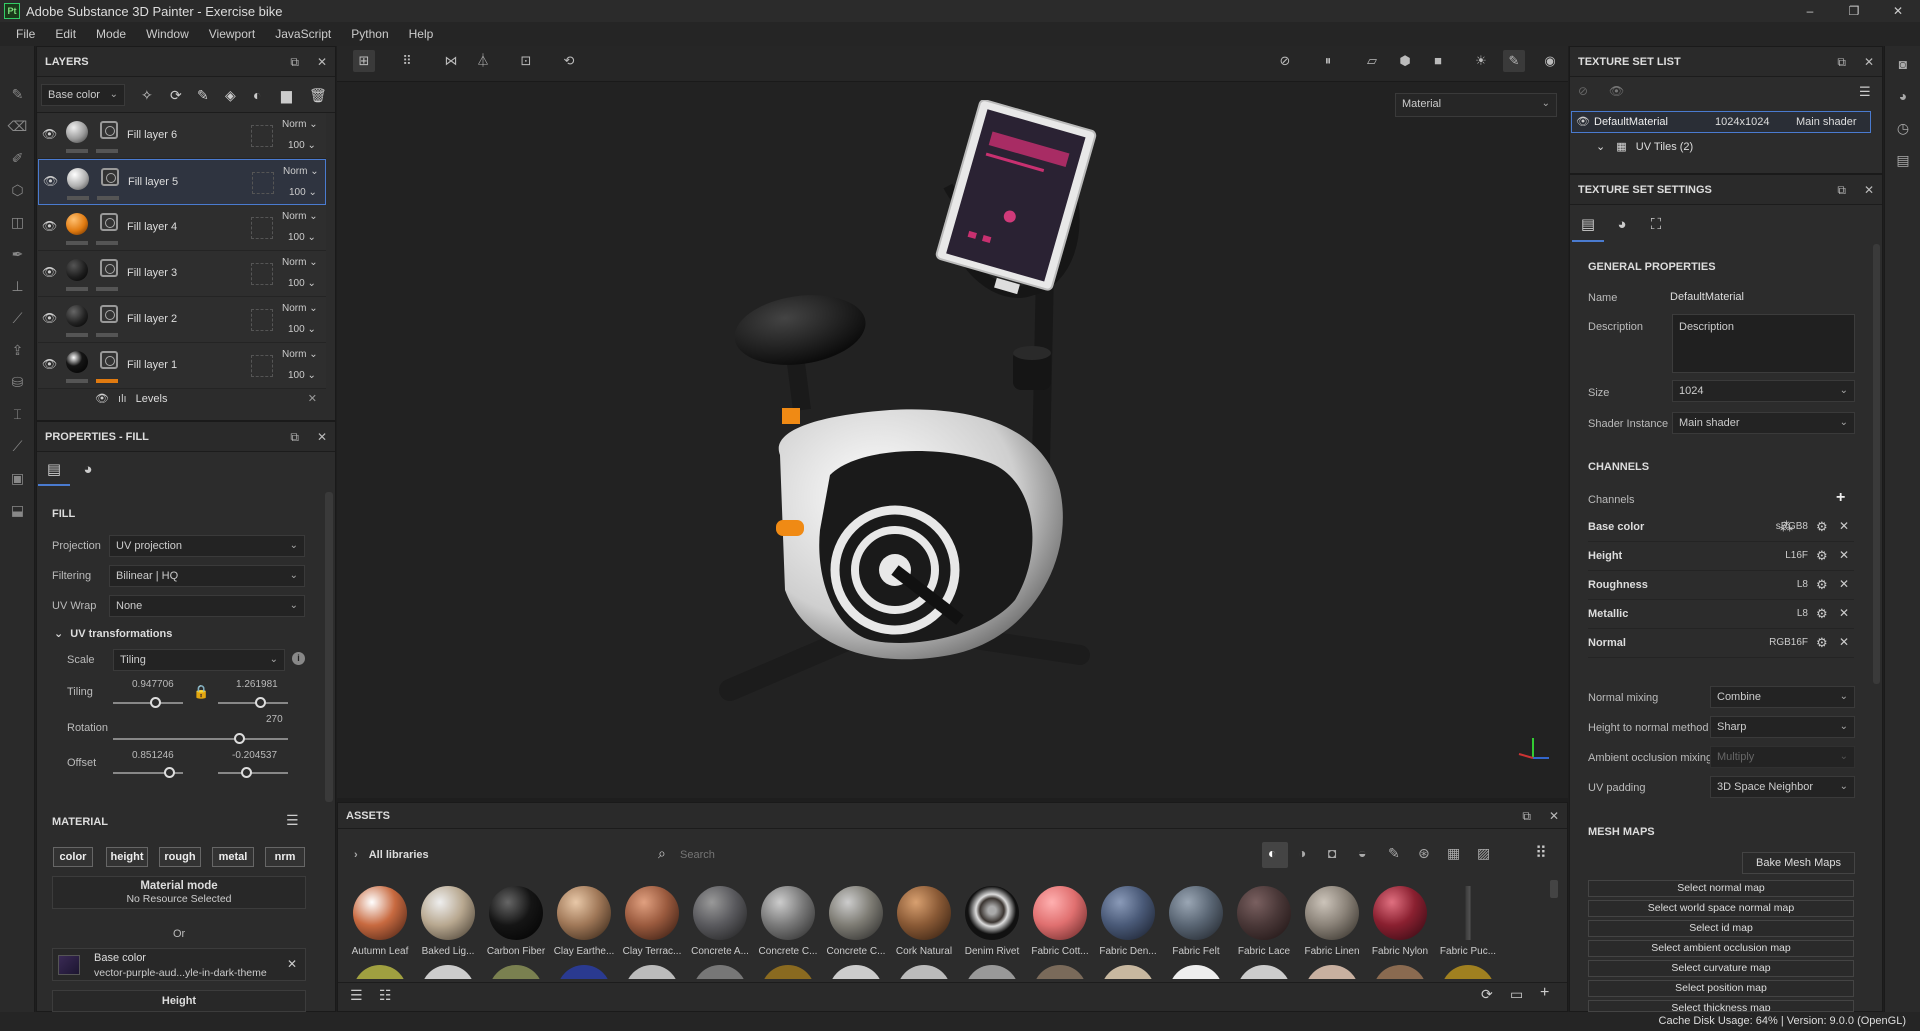 The height and width of the screenshot is (1031, 1920). Describe the element at coordinates (17, 350) in the screenshot. I see `export-icon: ⇪` at that location.